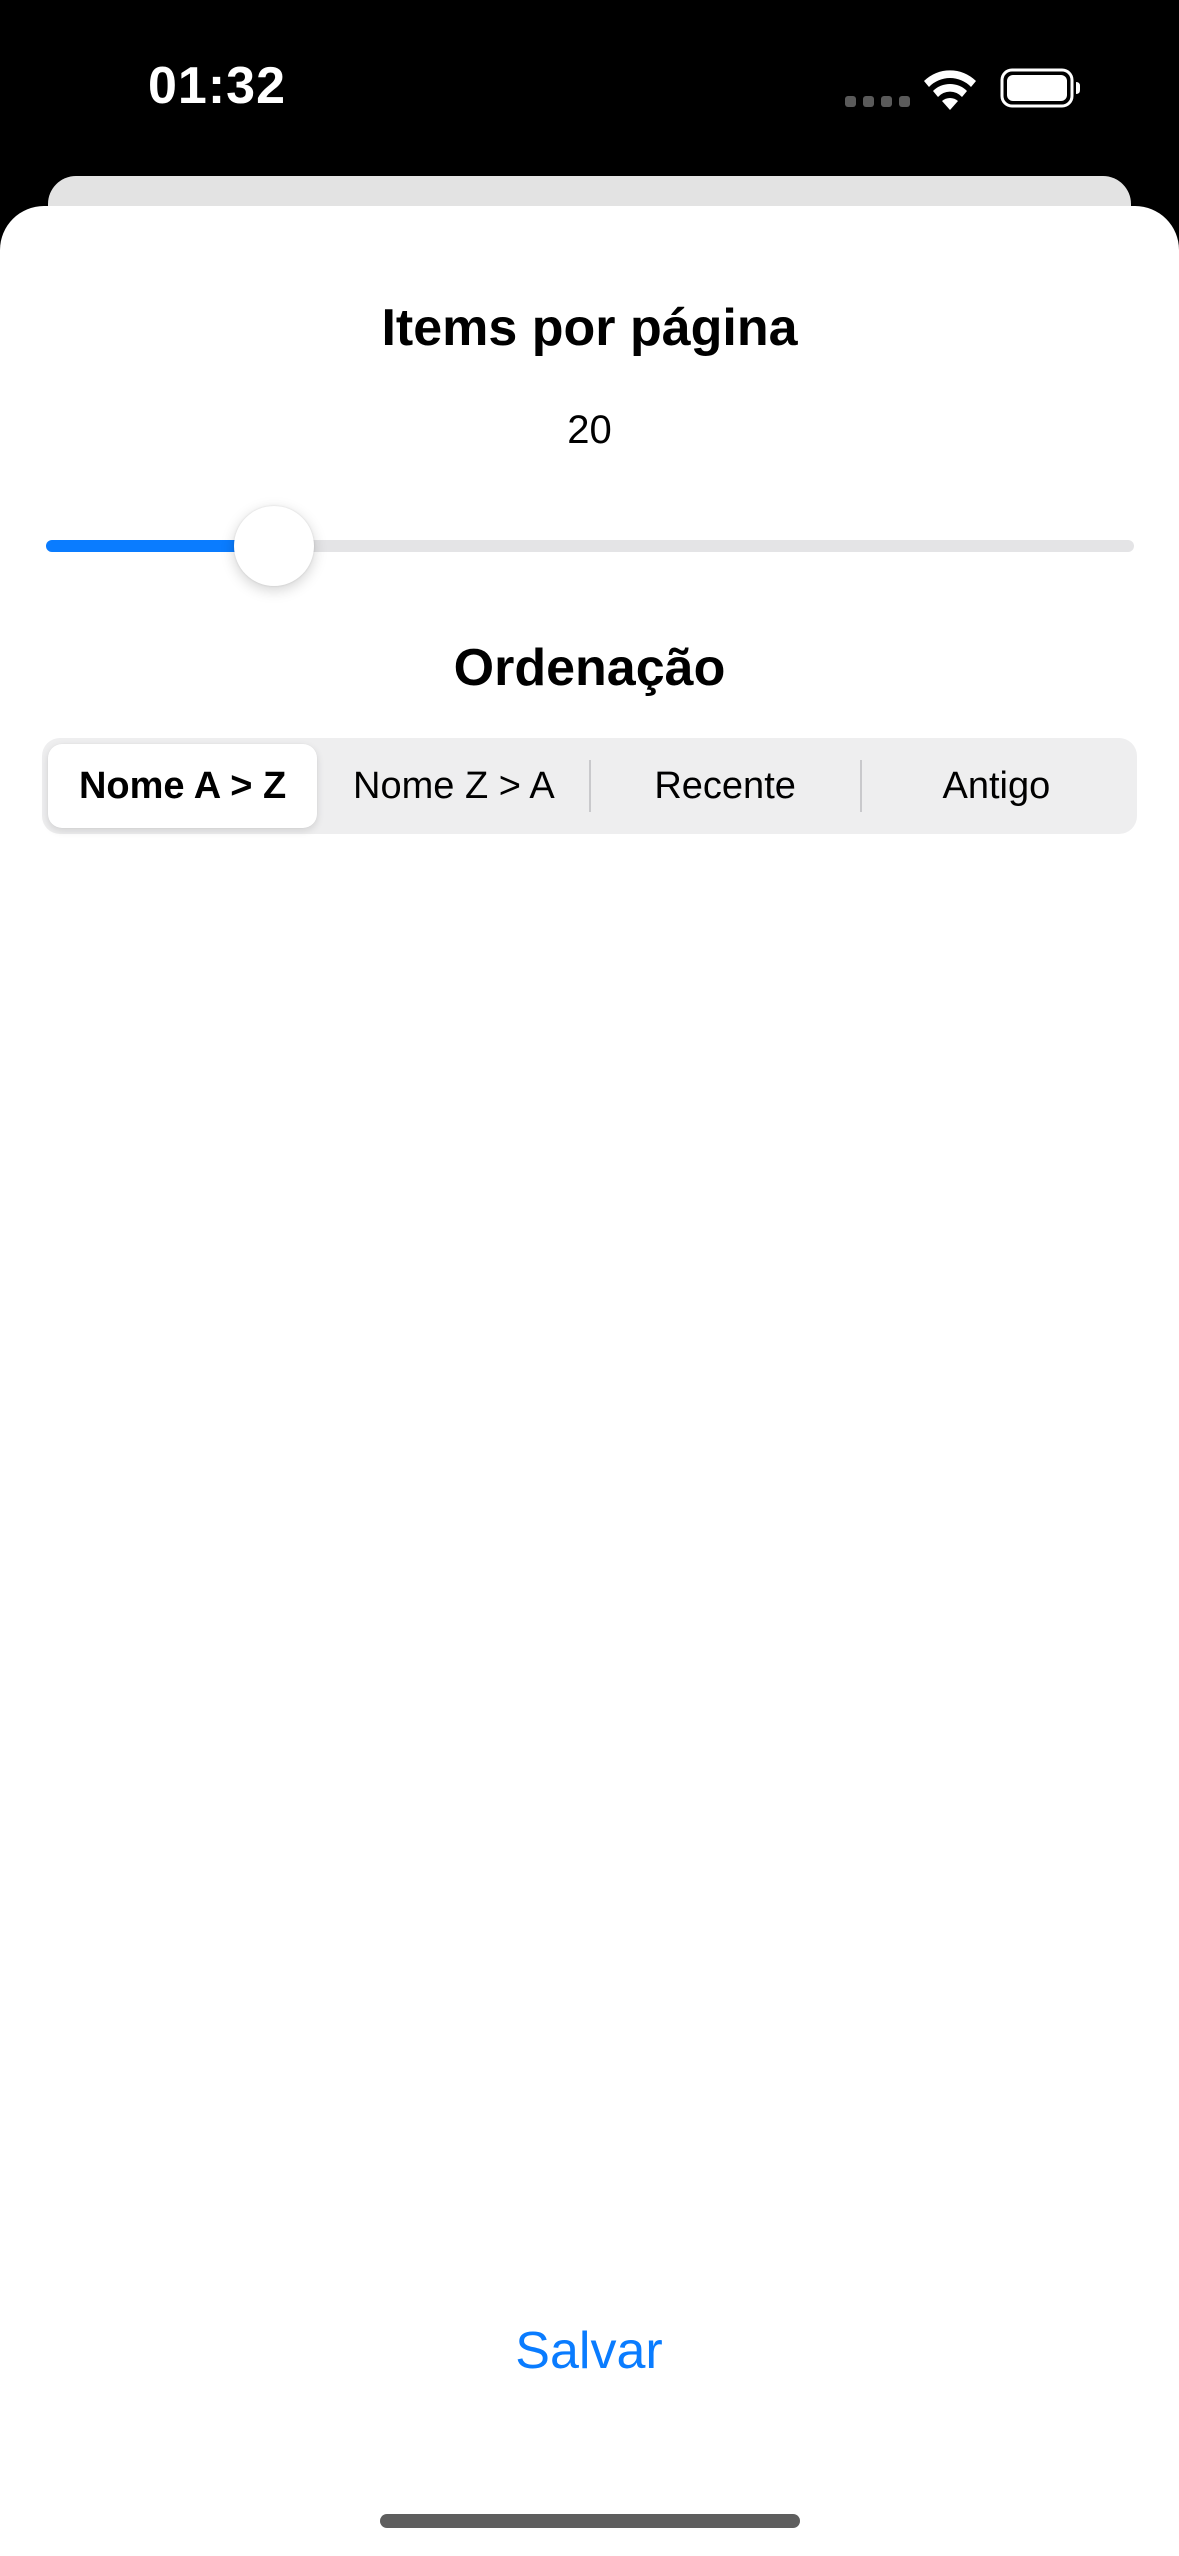 This screenshot has height=2556, width=1179. What do you see at coordinates (725, 786) in the screenshot?
I see `segment-recent: Recente` at bounding box center [725, 786].